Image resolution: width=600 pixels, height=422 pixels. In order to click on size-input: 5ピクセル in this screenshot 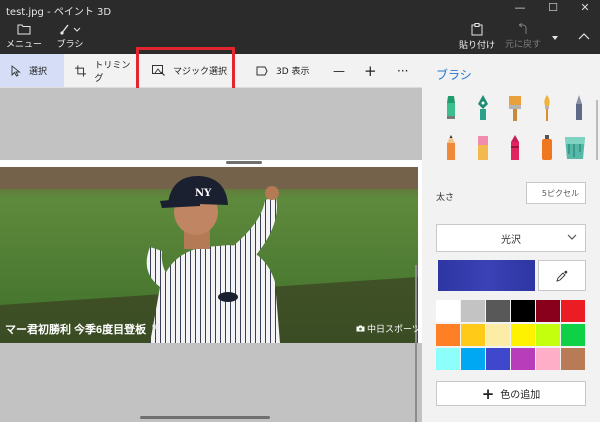, I will do `click(556, 193)`.